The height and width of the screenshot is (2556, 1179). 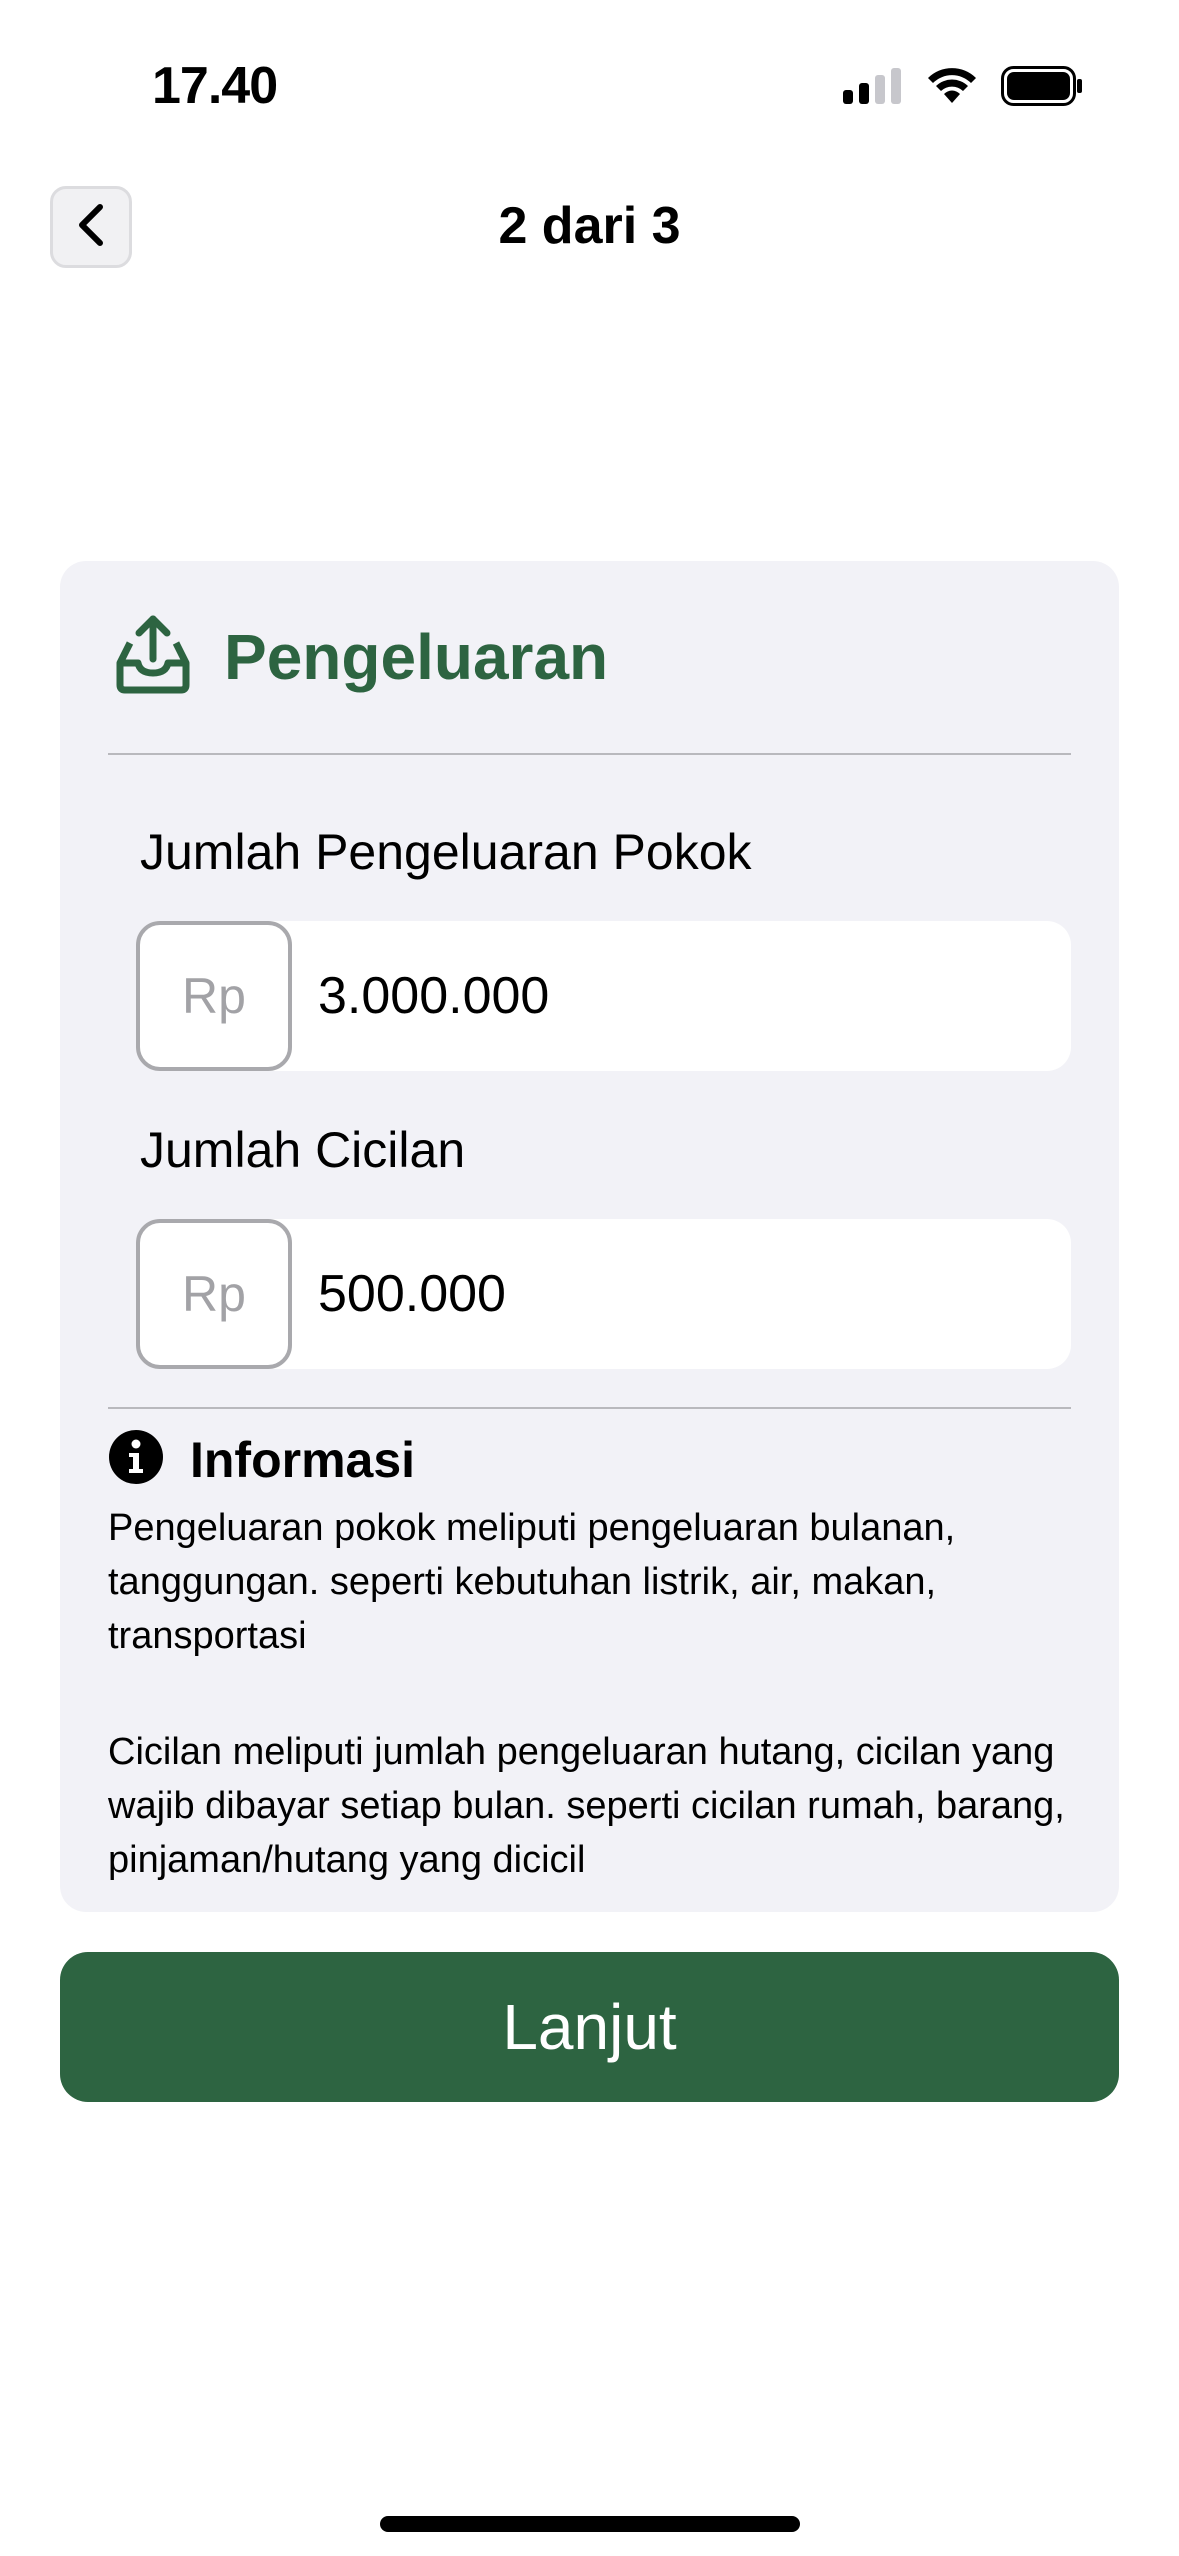 What do you see at coordinates (416, 656) in the screenshot?
I see `card-title: Pengeluaran` at bounding box center [416, 656].